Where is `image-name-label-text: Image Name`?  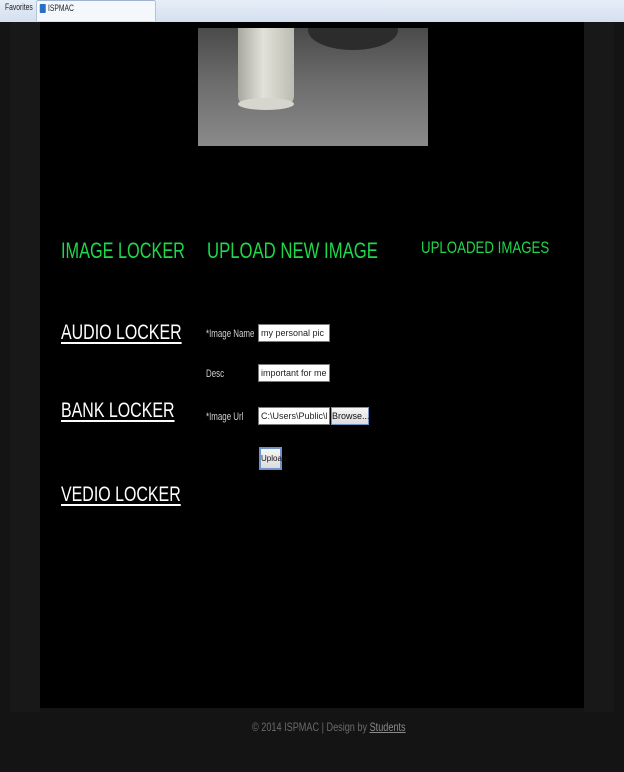 image-name-label-text: Image Name is located at coordinates (232, 334).